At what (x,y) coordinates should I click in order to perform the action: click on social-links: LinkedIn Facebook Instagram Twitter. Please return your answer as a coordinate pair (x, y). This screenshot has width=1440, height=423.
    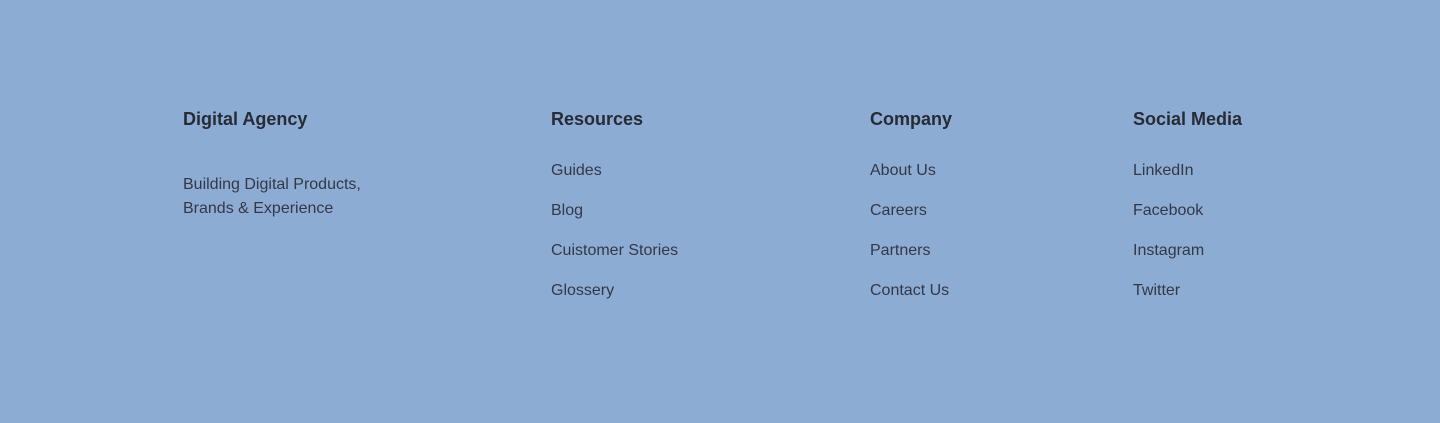
    Looking at the image, I should click on (1187, 241).